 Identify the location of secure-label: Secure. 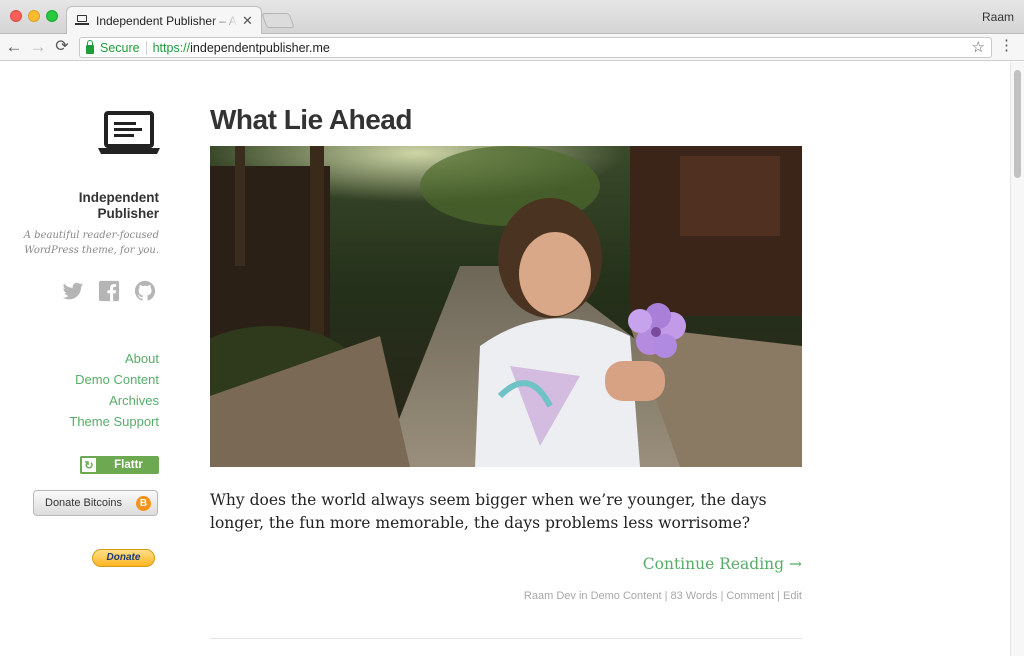
(120, 47).